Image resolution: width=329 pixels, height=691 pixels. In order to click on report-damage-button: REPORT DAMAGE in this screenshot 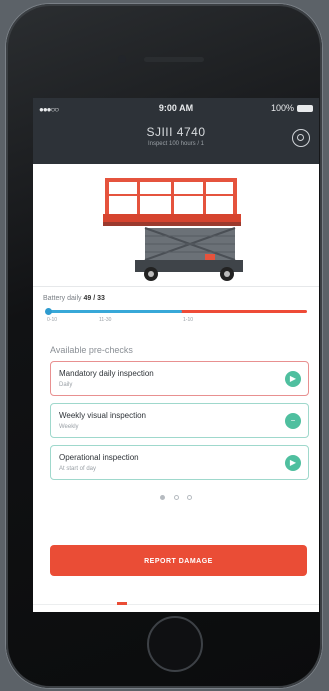, I will do `click(178, 560)`.